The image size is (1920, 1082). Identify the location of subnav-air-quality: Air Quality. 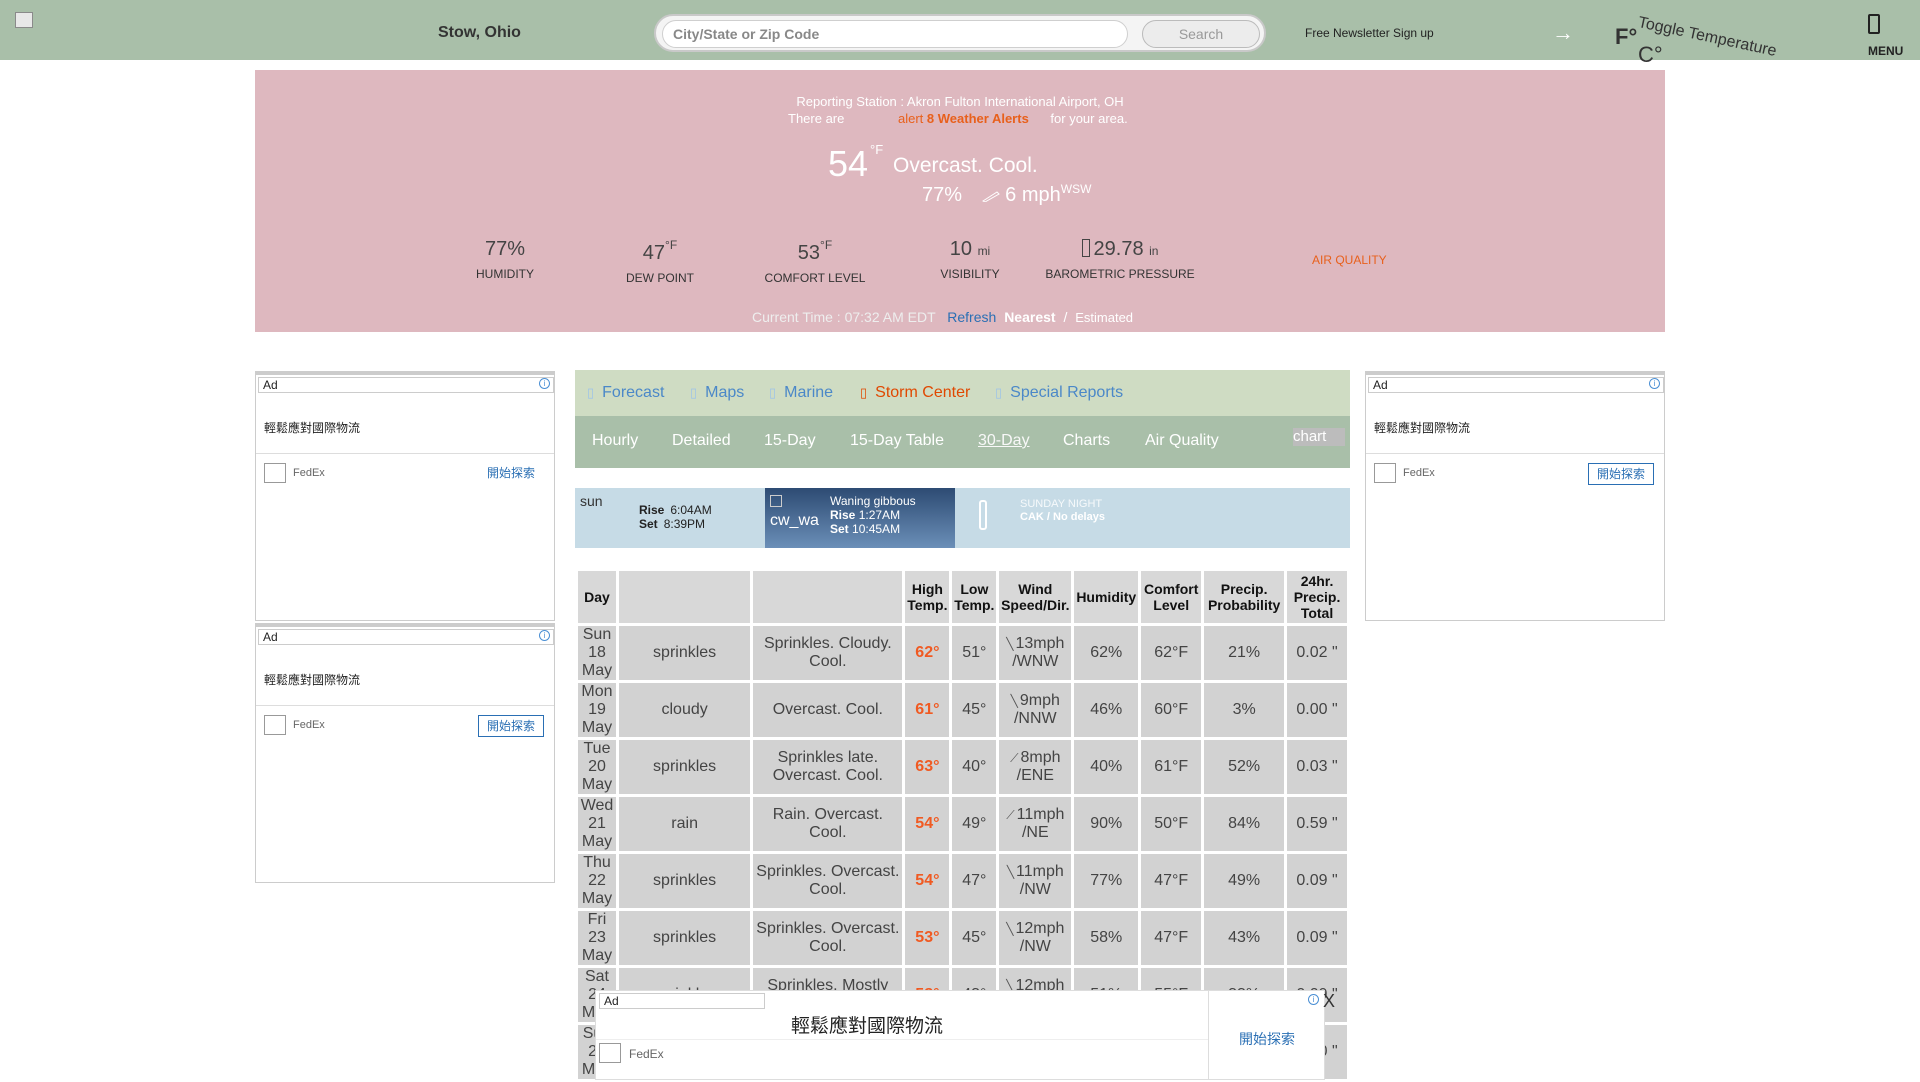
(1182, 441).